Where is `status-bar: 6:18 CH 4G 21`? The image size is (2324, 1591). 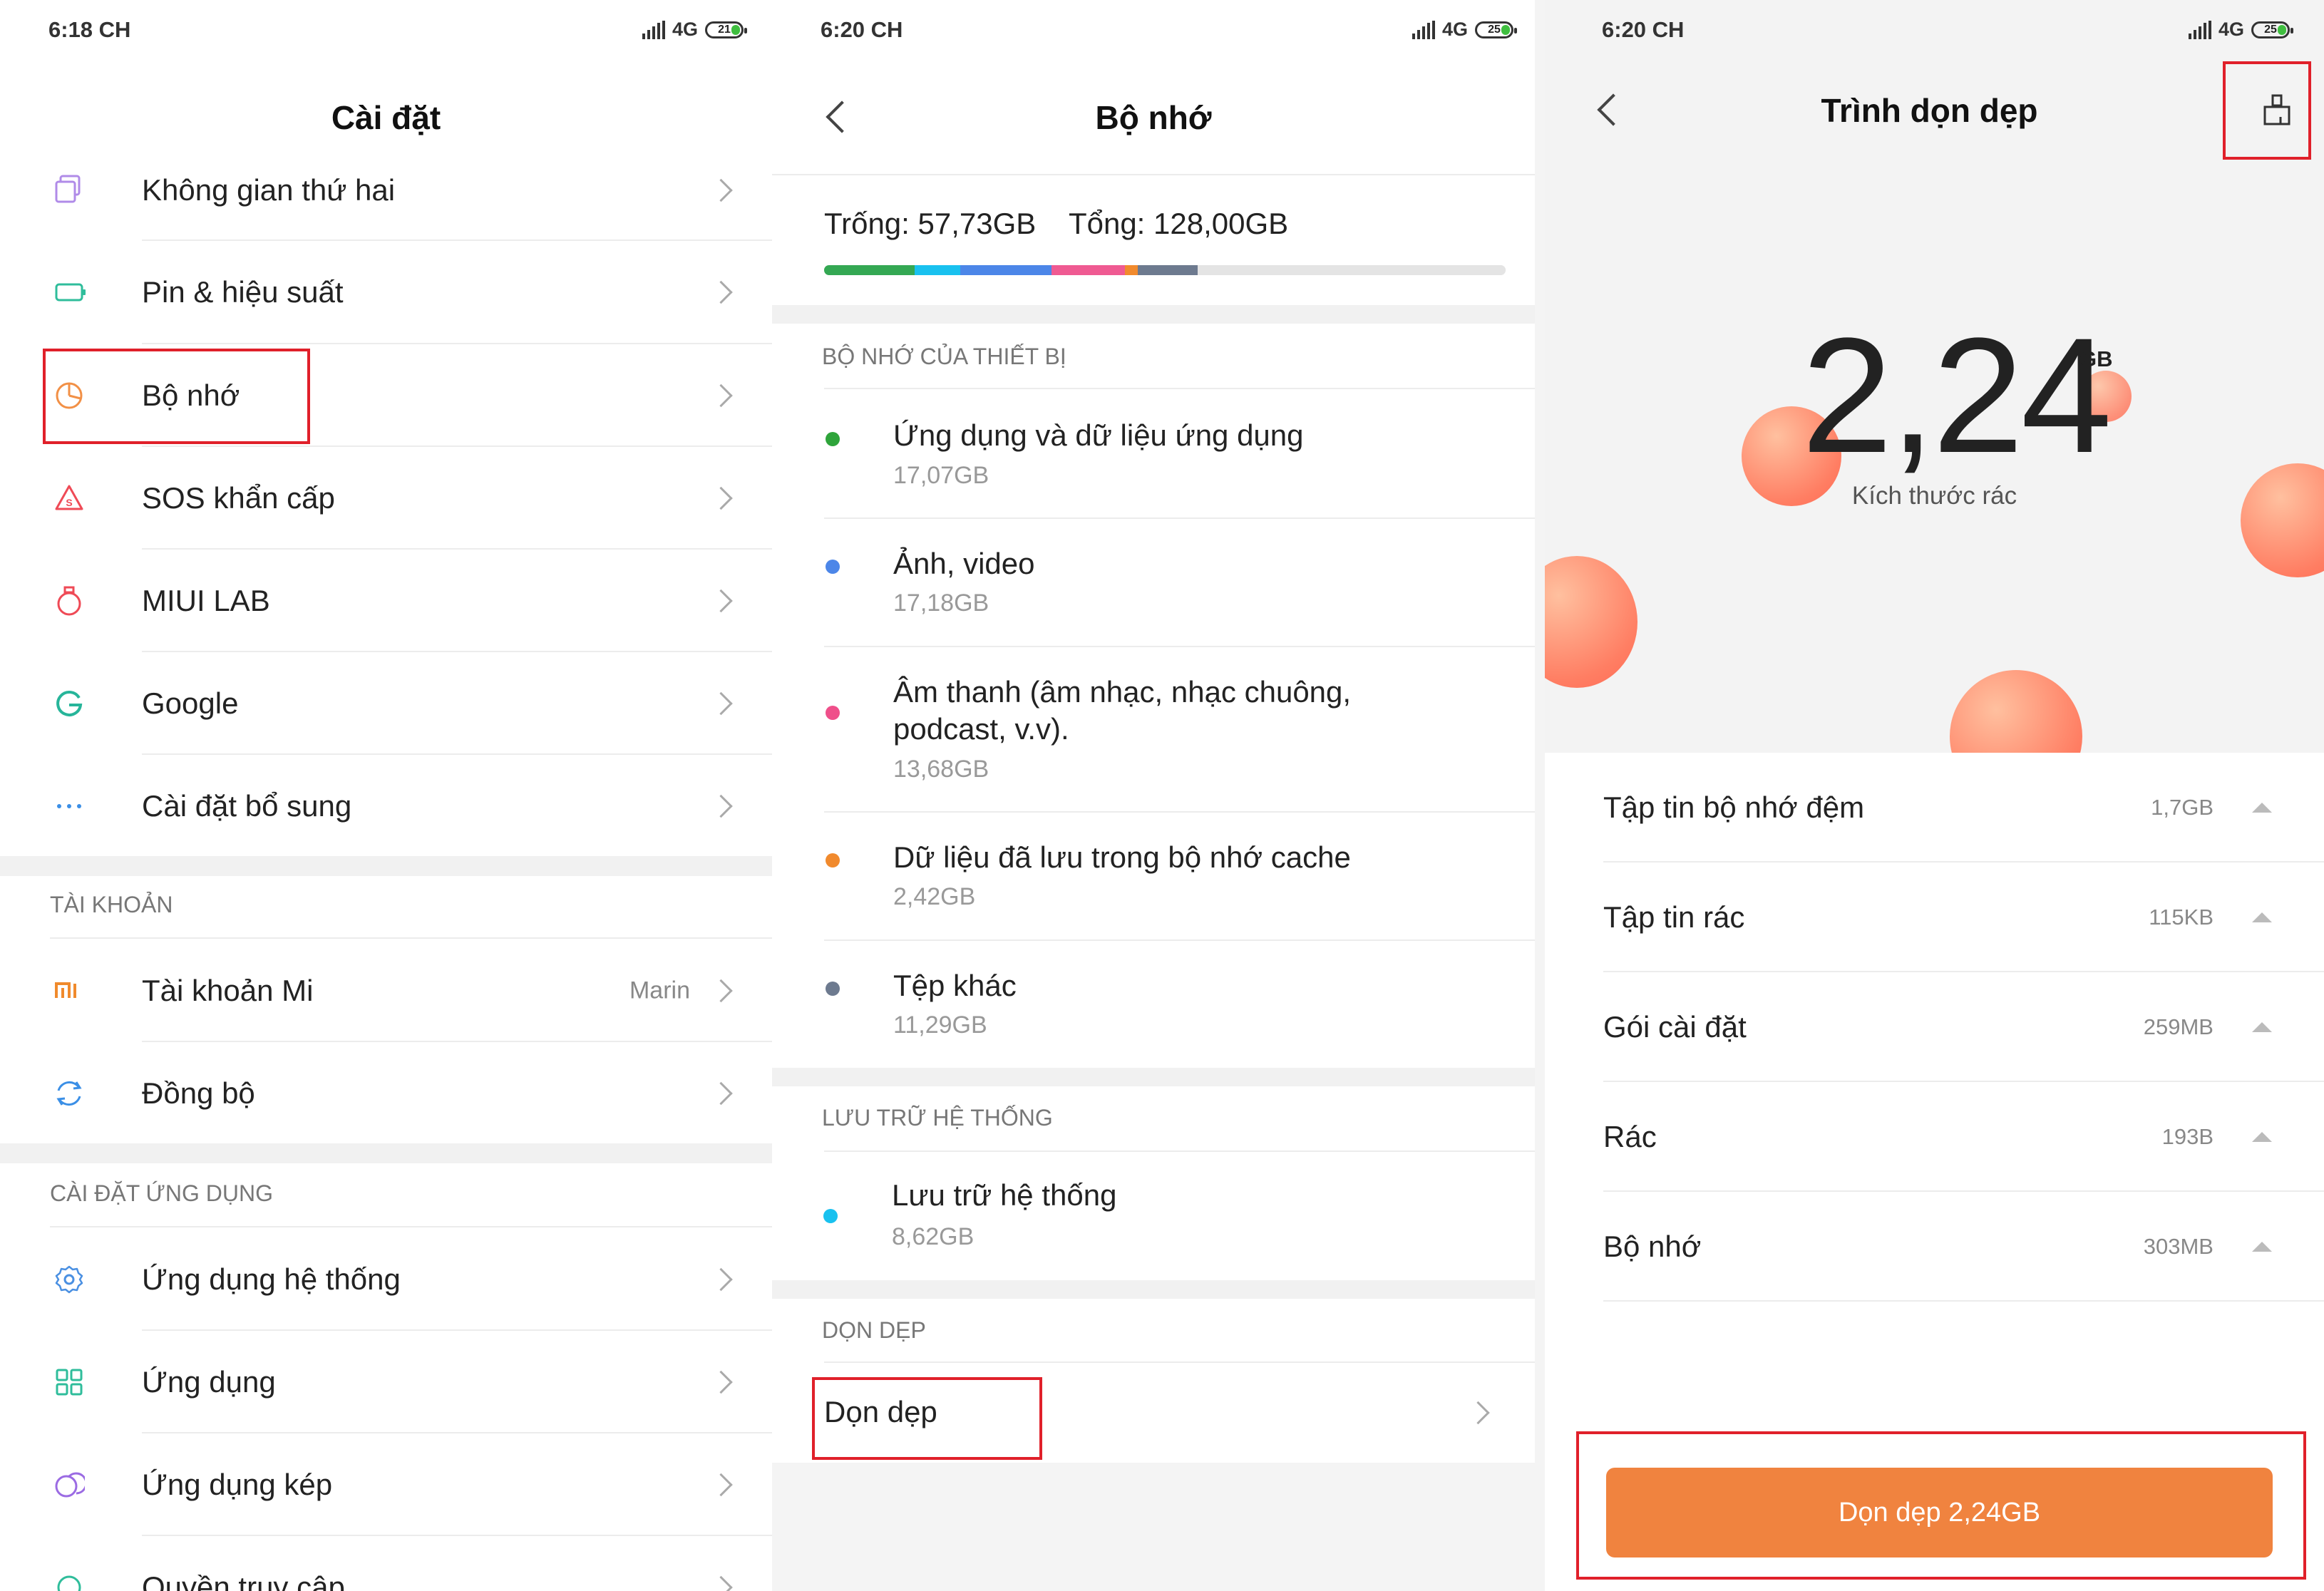
status-bar: 6:18 CH 4G 21 is located at coordinates (386, 31).